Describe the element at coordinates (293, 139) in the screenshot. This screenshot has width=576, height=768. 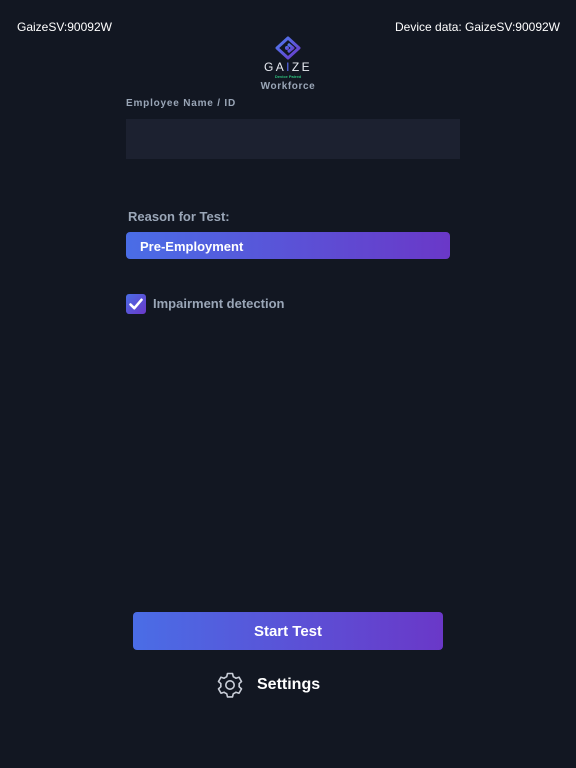
I see `employee-name-input` at that location.